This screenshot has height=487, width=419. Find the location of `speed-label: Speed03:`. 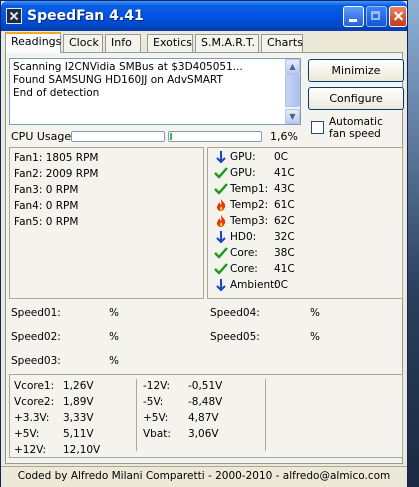

speed-label: Speed03: is located at coordinates (36, 361).